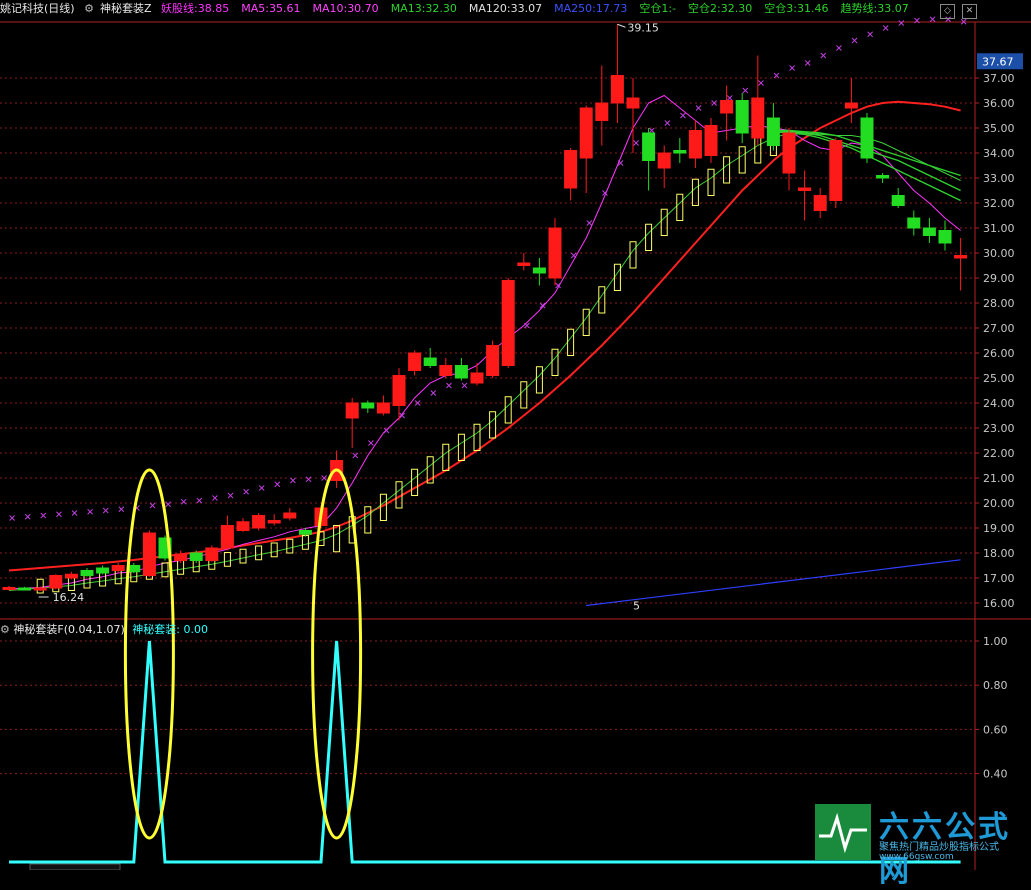  I want to click on indicator-item: MA10:30.70, so click(348, 8).